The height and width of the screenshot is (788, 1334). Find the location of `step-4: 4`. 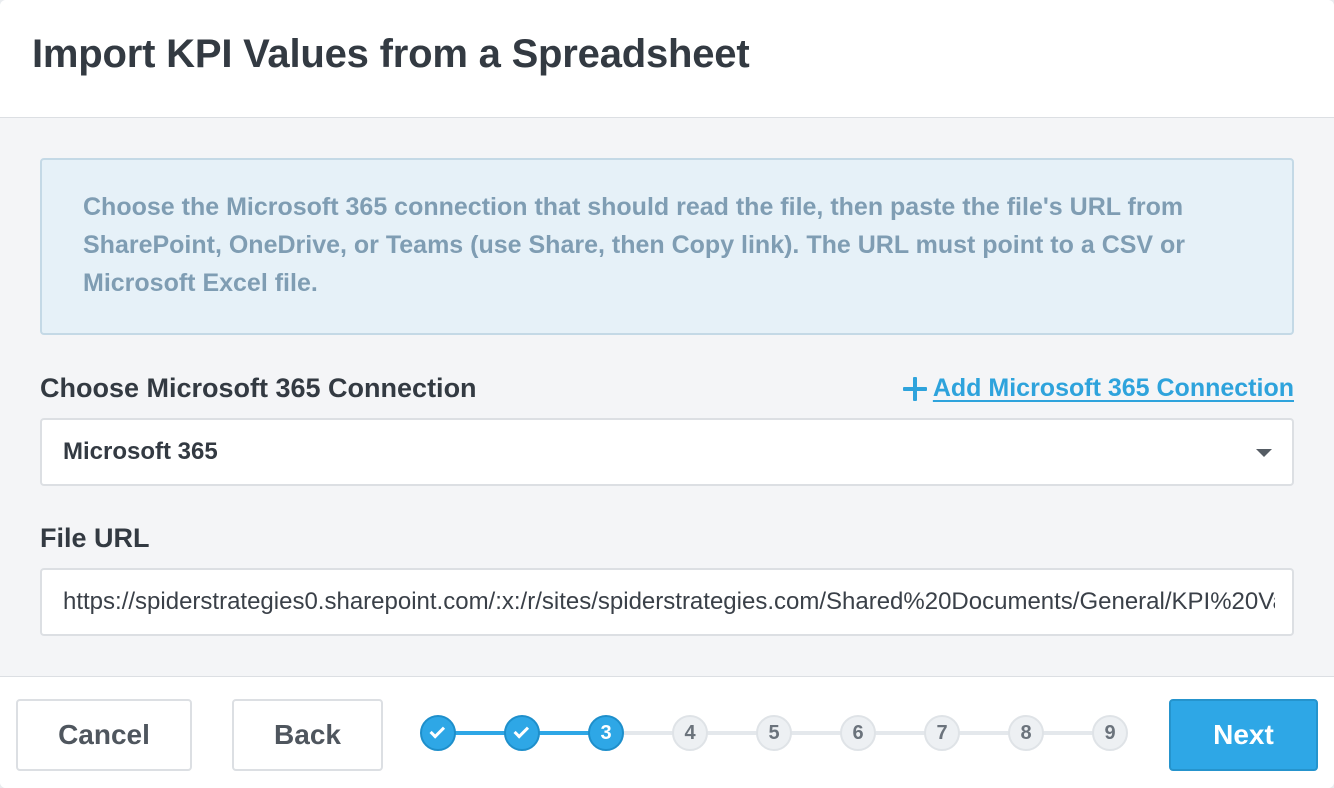

step-4: 4 is located at coordinates (690, 733).